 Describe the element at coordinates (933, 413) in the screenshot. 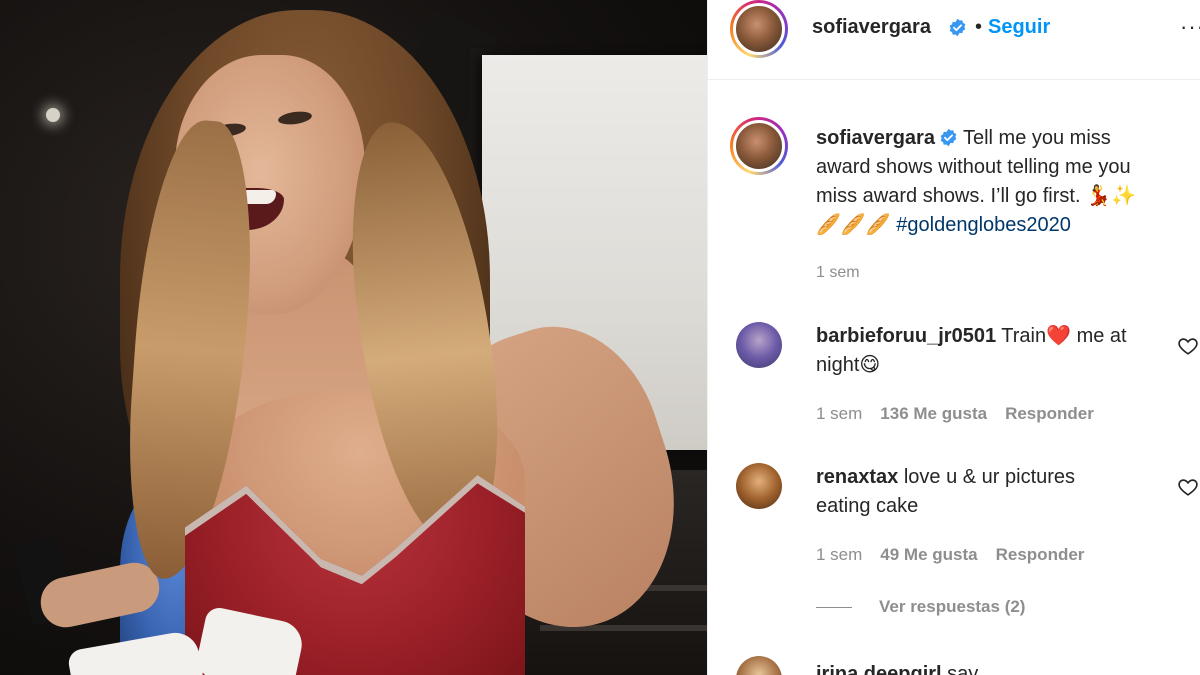

I see `comment-likes: 136 Me gusta` at that location.